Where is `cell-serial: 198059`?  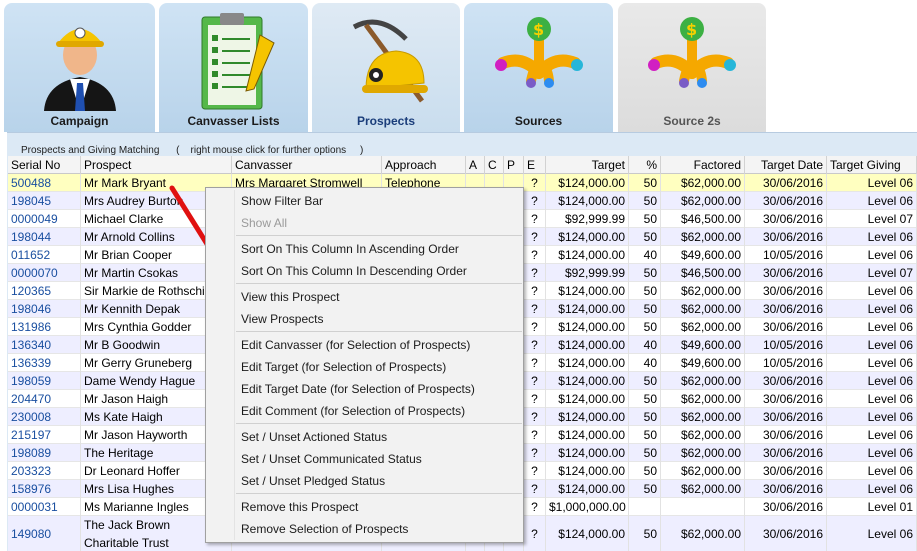 cell-serial: 198059 is located at coordinates (44, 381).